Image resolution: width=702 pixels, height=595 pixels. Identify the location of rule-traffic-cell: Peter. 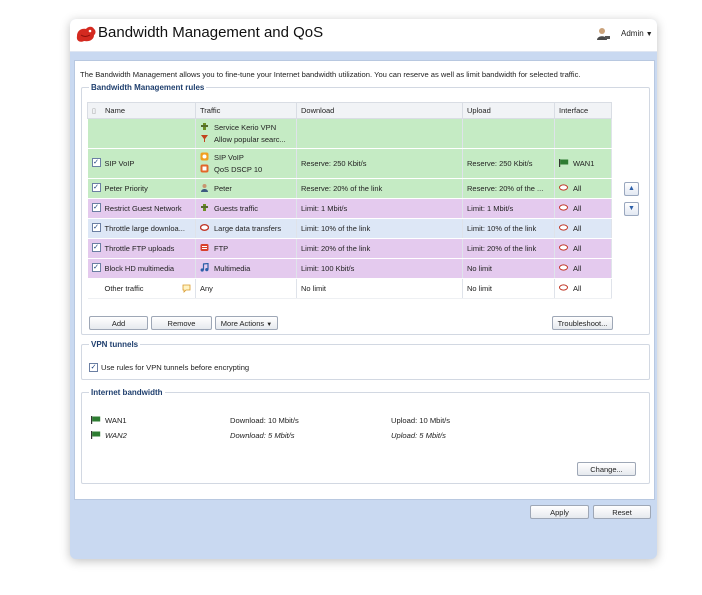
(246, 188).